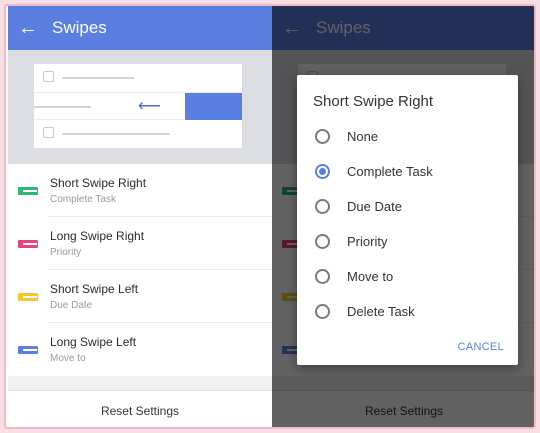 The width and height of the screenshot is (540, 433). I want to click on setting-value: Due Date, so click(71, 305).